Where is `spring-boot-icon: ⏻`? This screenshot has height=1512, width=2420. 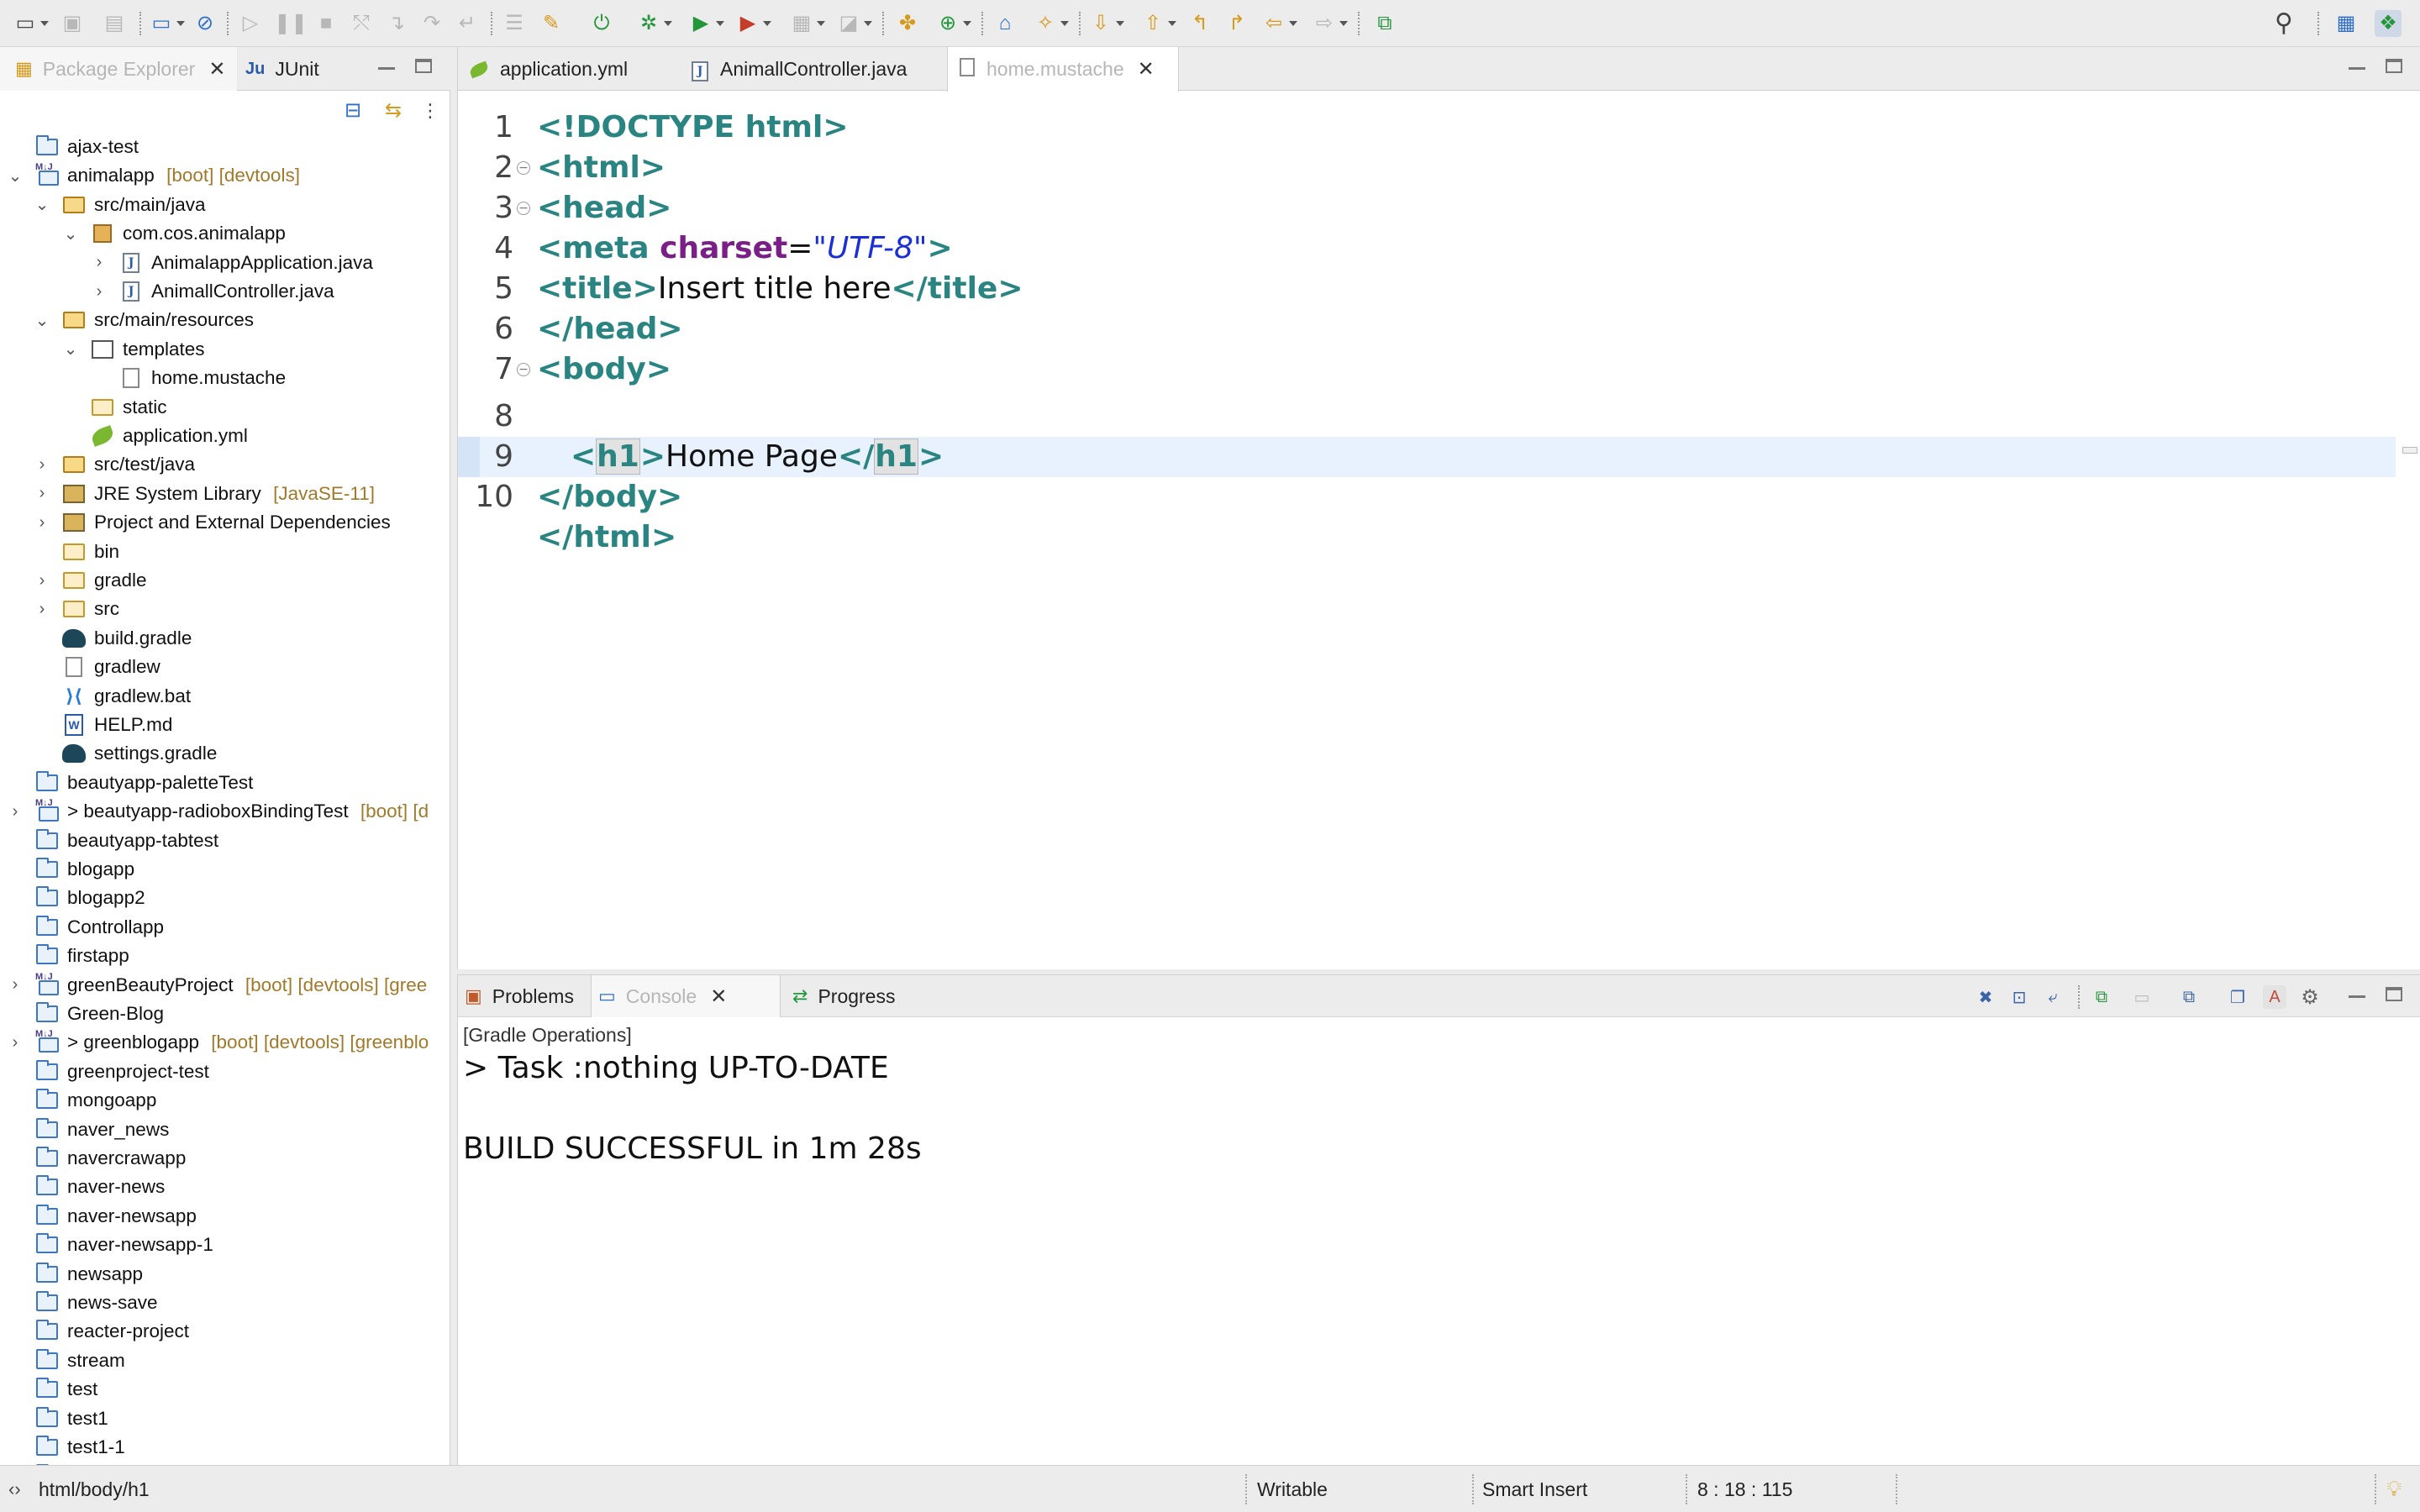
spring-boot-icon: ⏻ is located at coordinates (601, 23).